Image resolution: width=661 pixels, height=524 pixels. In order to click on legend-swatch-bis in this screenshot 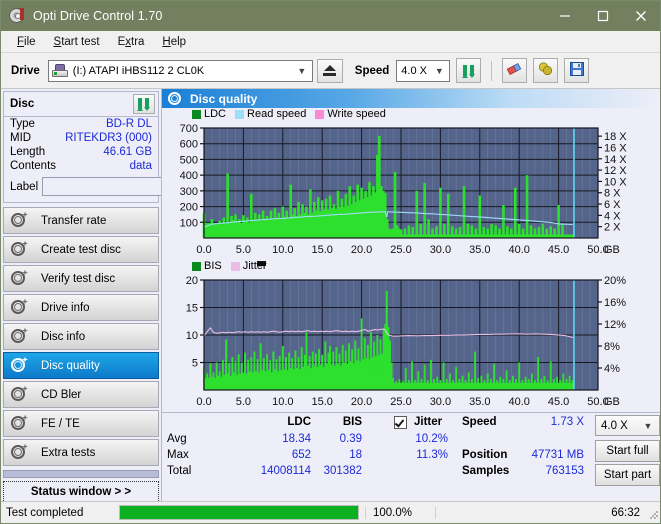, I will do `click(196, 266)`.